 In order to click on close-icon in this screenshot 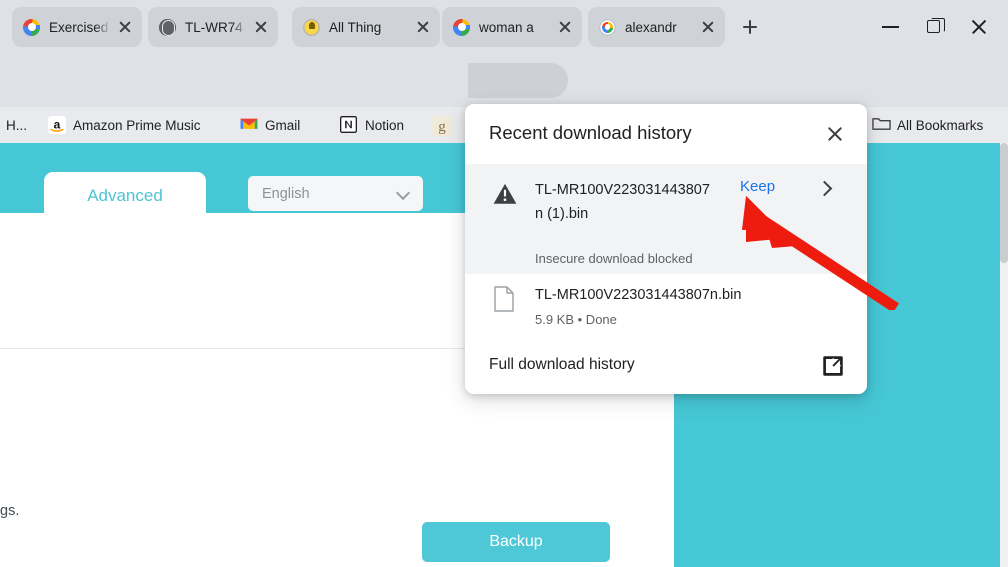, I will do `click(835, 134)`.